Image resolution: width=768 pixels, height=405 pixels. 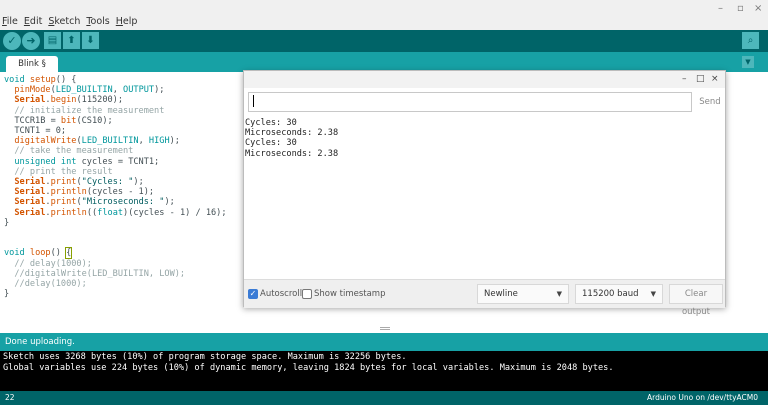 I want to click on serial-titlebar: – □ ×, so click(x=484, y=79).